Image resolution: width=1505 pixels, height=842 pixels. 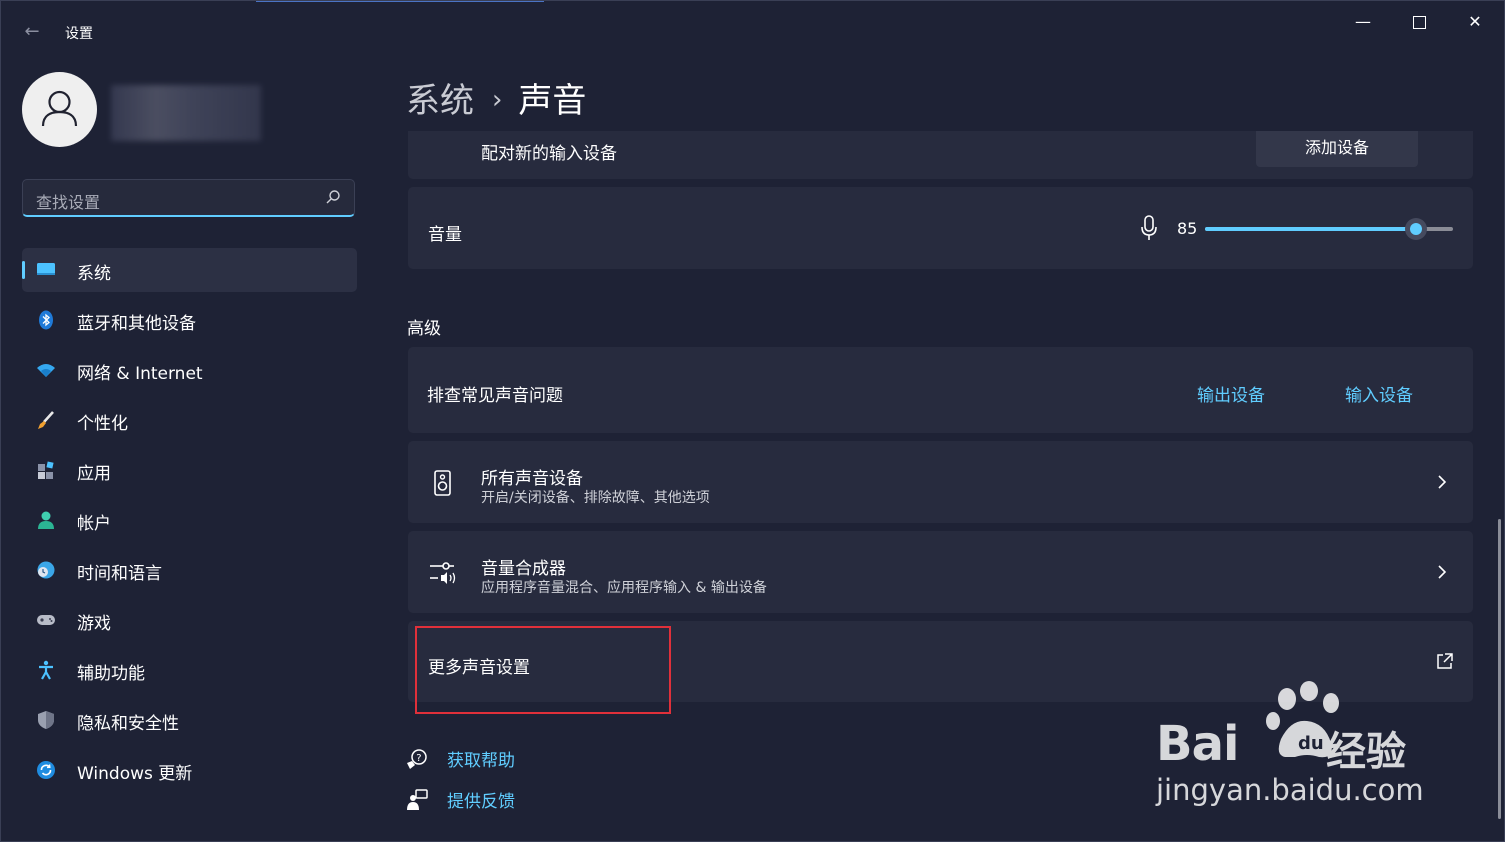 What do you see at coordinates (119, 574) in the screenshot?
I see `sidebar-item-label: 时间和语言` at bounding box center [119, 574].